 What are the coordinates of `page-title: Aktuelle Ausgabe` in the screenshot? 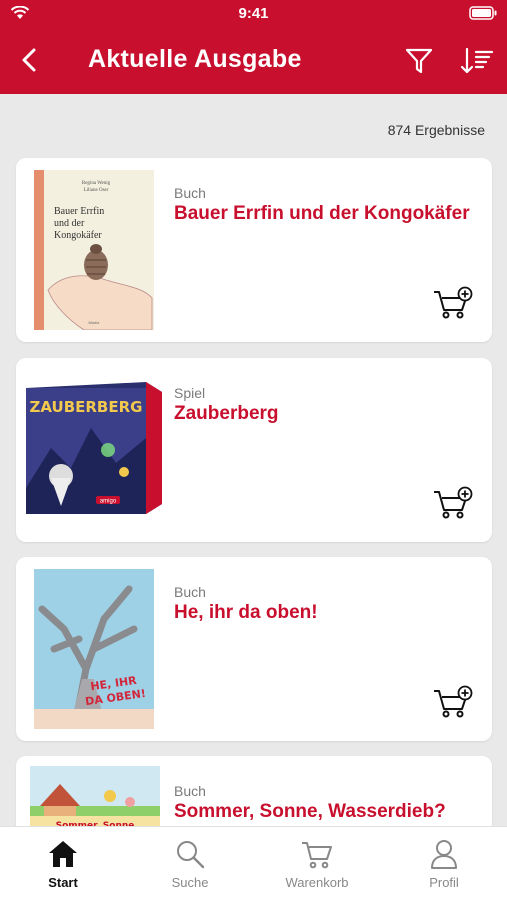 It's located at (195, 59).